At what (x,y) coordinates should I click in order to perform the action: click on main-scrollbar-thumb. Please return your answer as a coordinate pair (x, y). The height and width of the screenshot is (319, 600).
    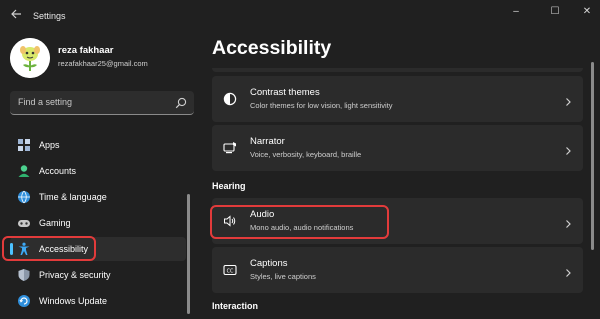
    Looking at the image, I should click on (592, 156).